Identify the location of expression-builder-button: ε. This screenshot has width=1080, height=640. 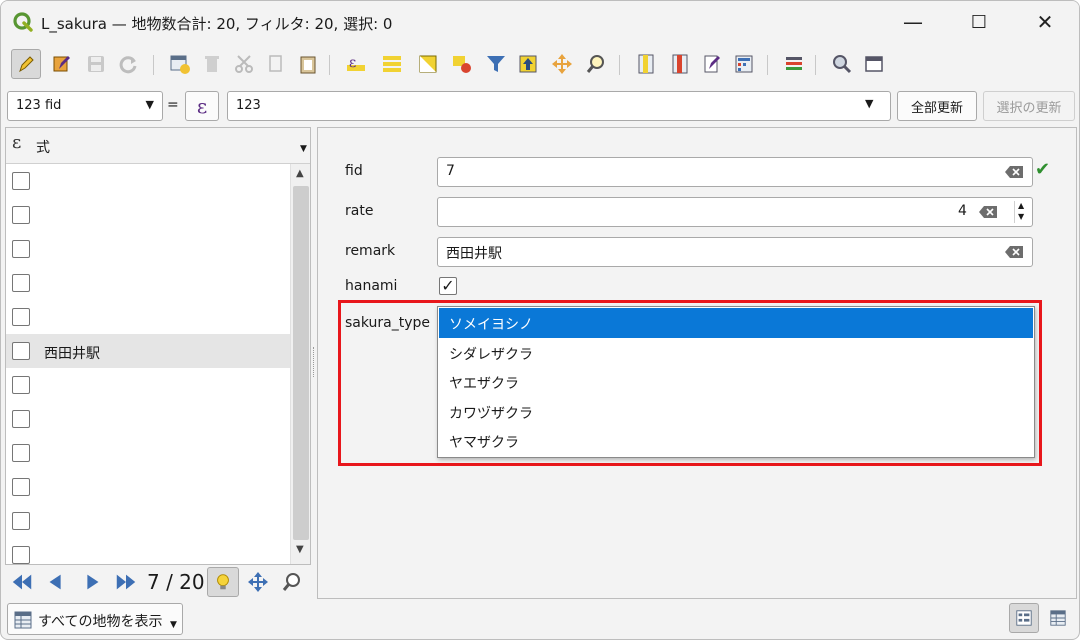
(202, 106).